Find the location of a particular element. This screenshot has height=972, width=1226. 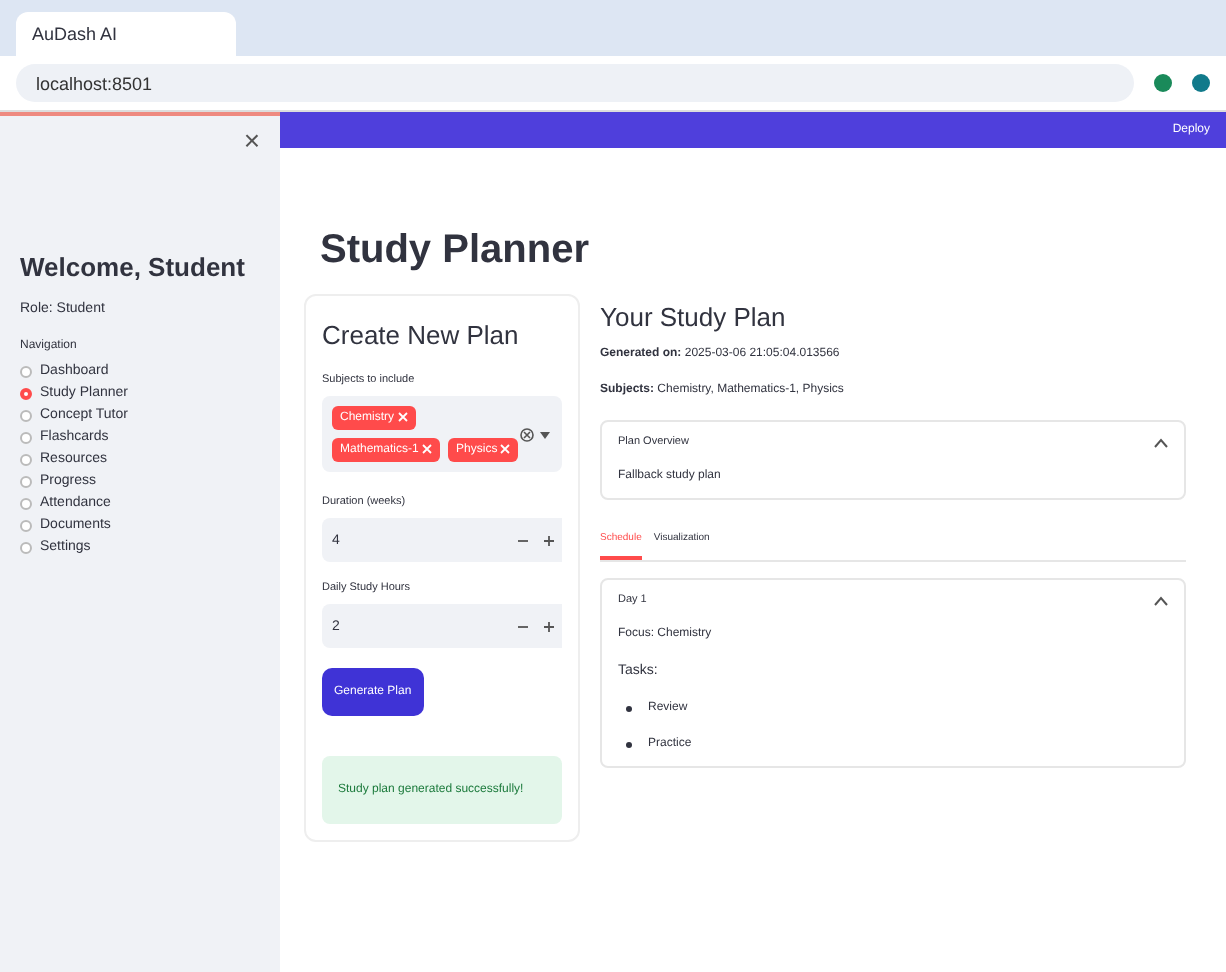

page-title: Study Planner is located at coordinates (455, 251).